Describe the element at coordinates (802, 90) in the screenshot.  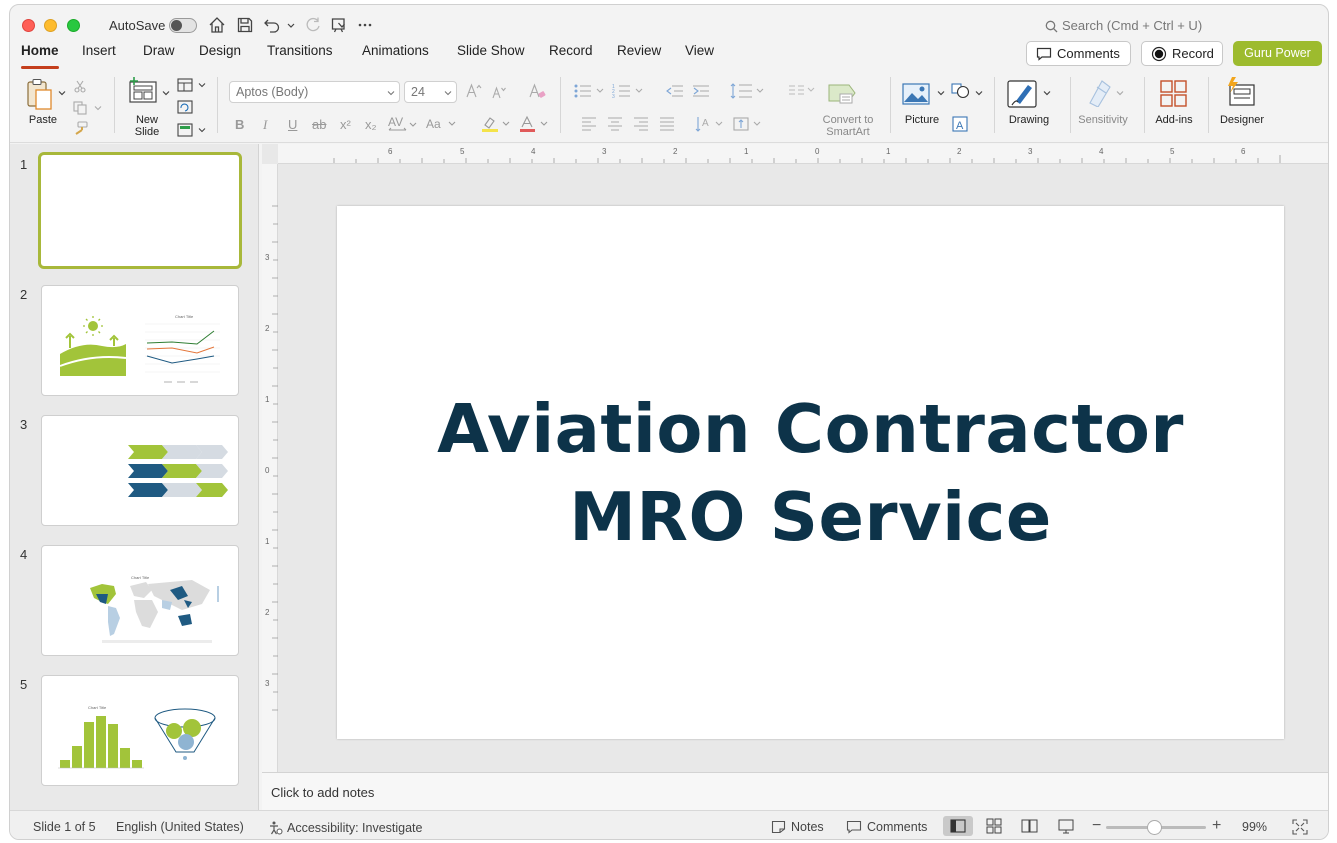
I see `columns-icon` at that location.